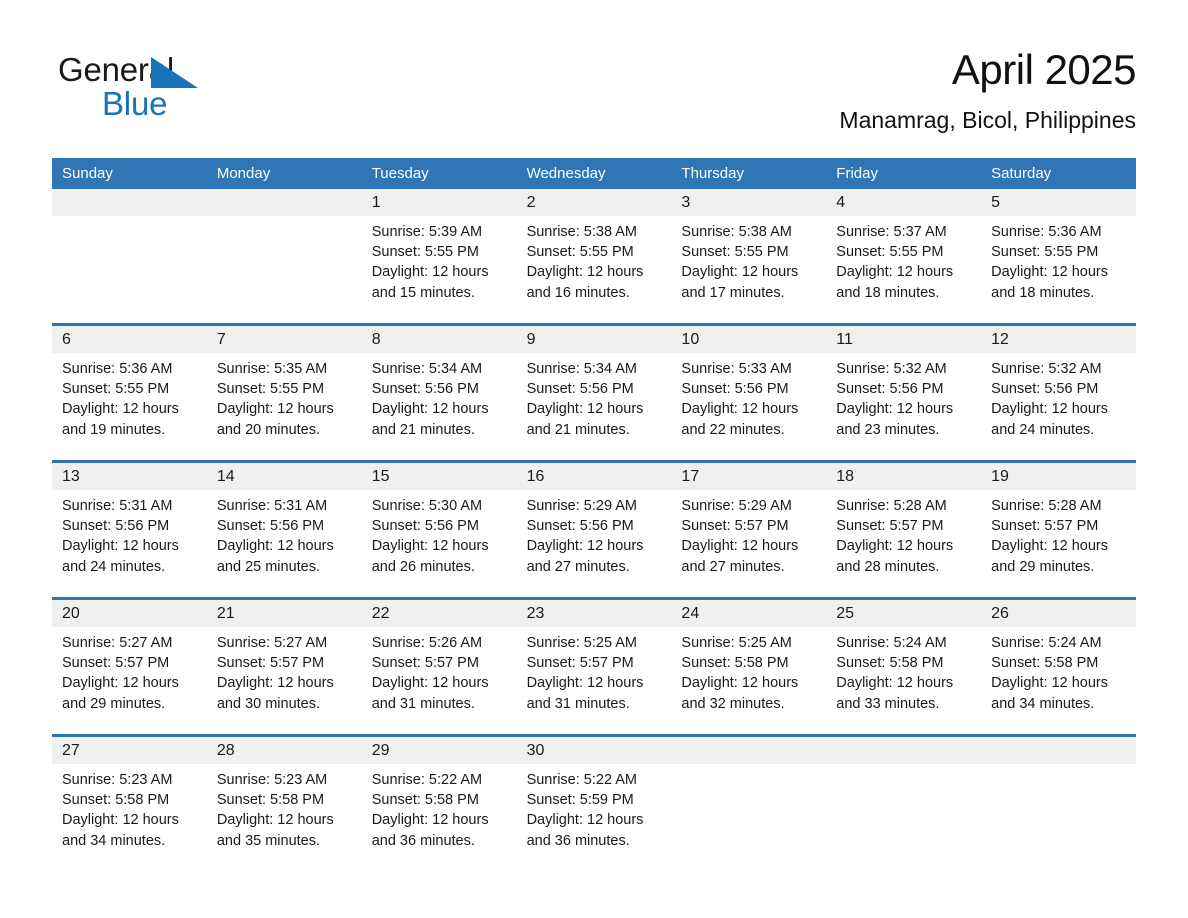  What do you see at coordinates (427, 506) in the screenshot?
I see `sunrise-text: Sunrise: 5:30 AM` at bounding box center [427, 506].